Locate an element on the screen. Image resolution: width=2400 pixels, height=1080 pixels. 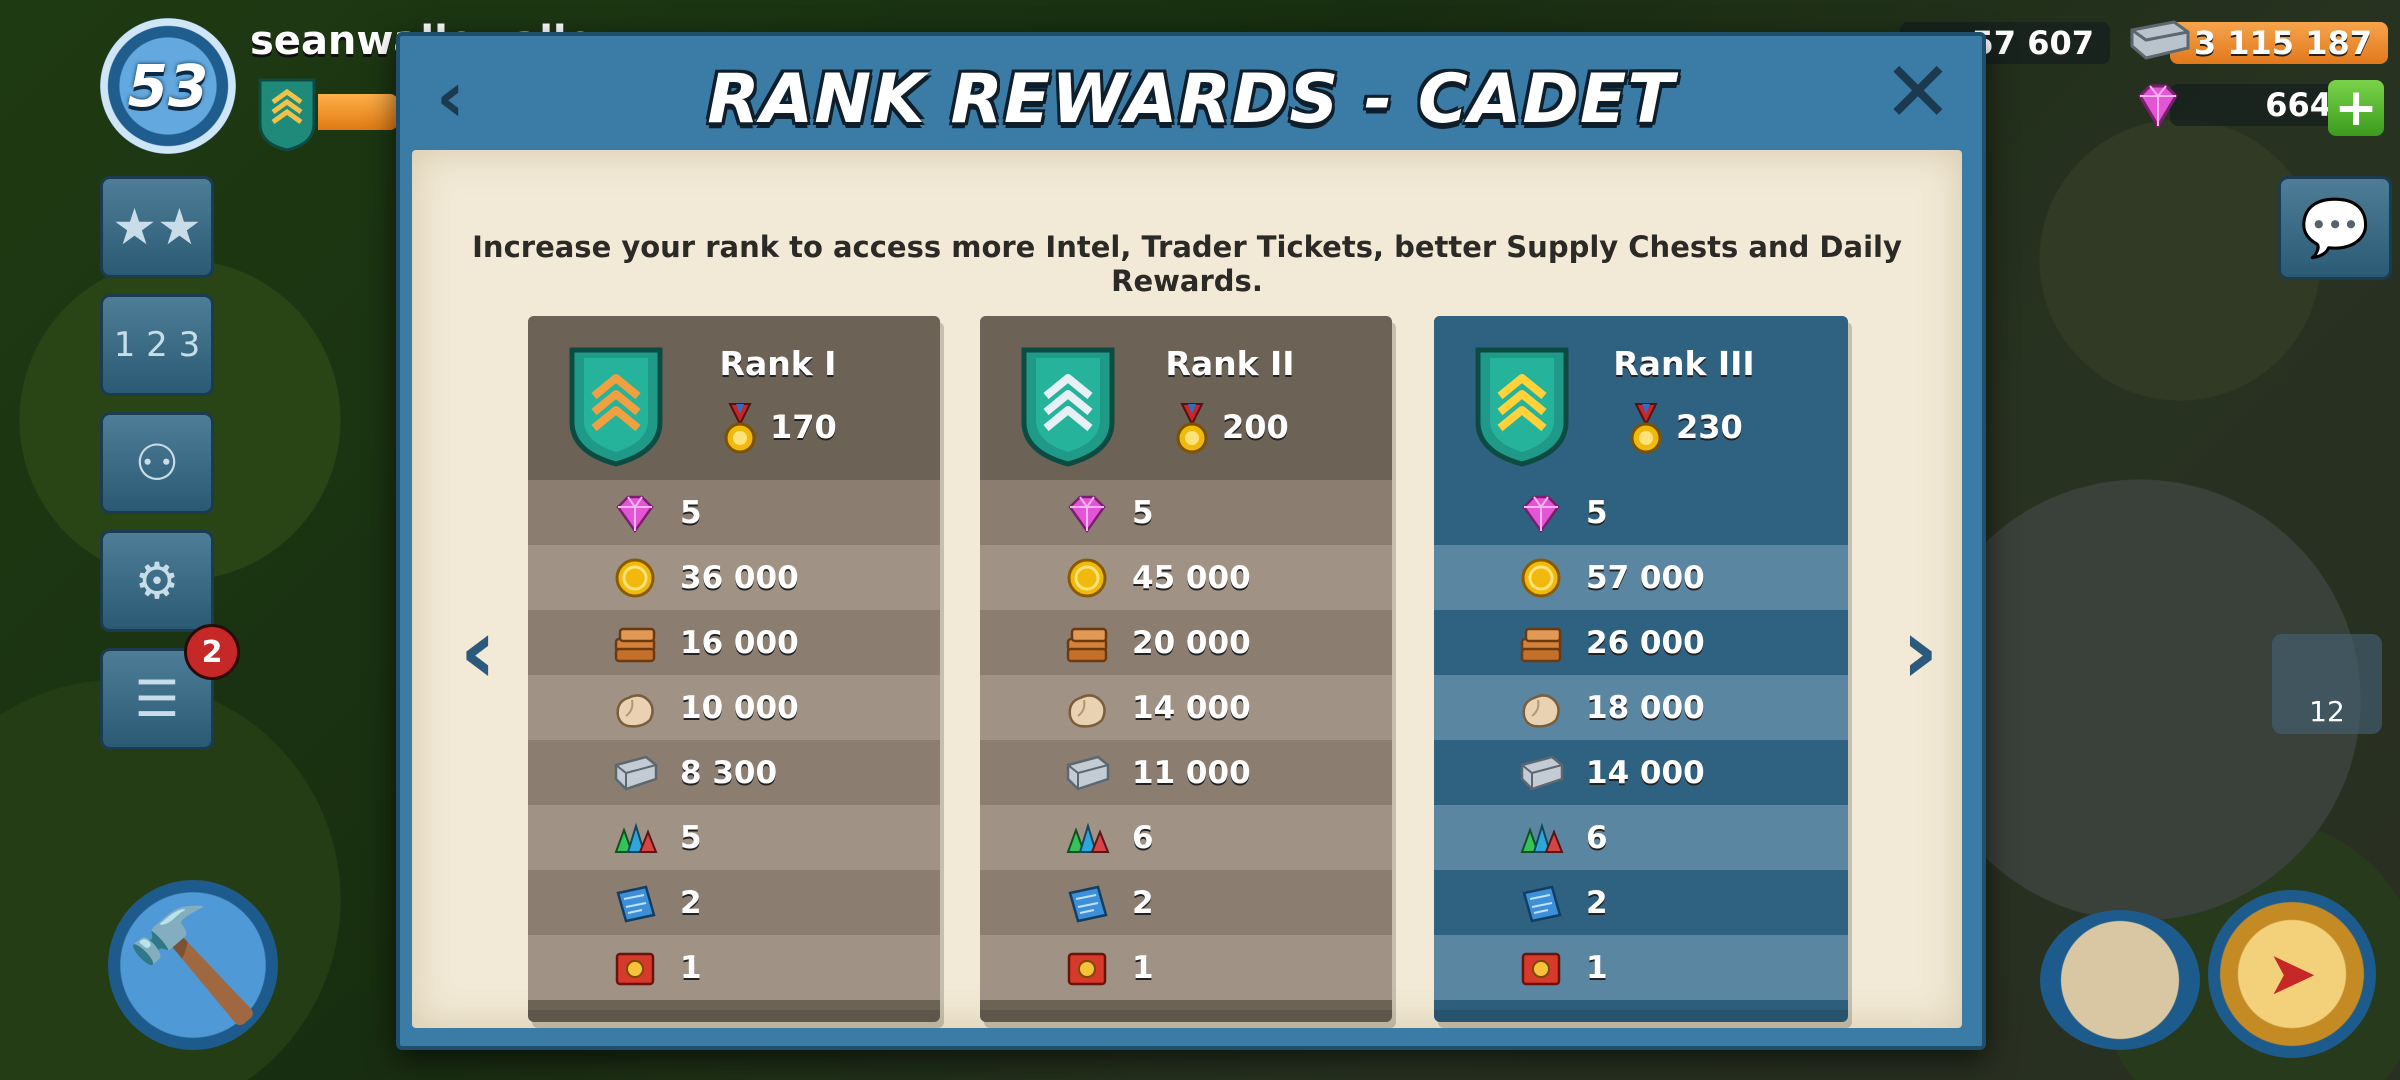
reward-value: 14 000 is located at coordinates (1645, 773).